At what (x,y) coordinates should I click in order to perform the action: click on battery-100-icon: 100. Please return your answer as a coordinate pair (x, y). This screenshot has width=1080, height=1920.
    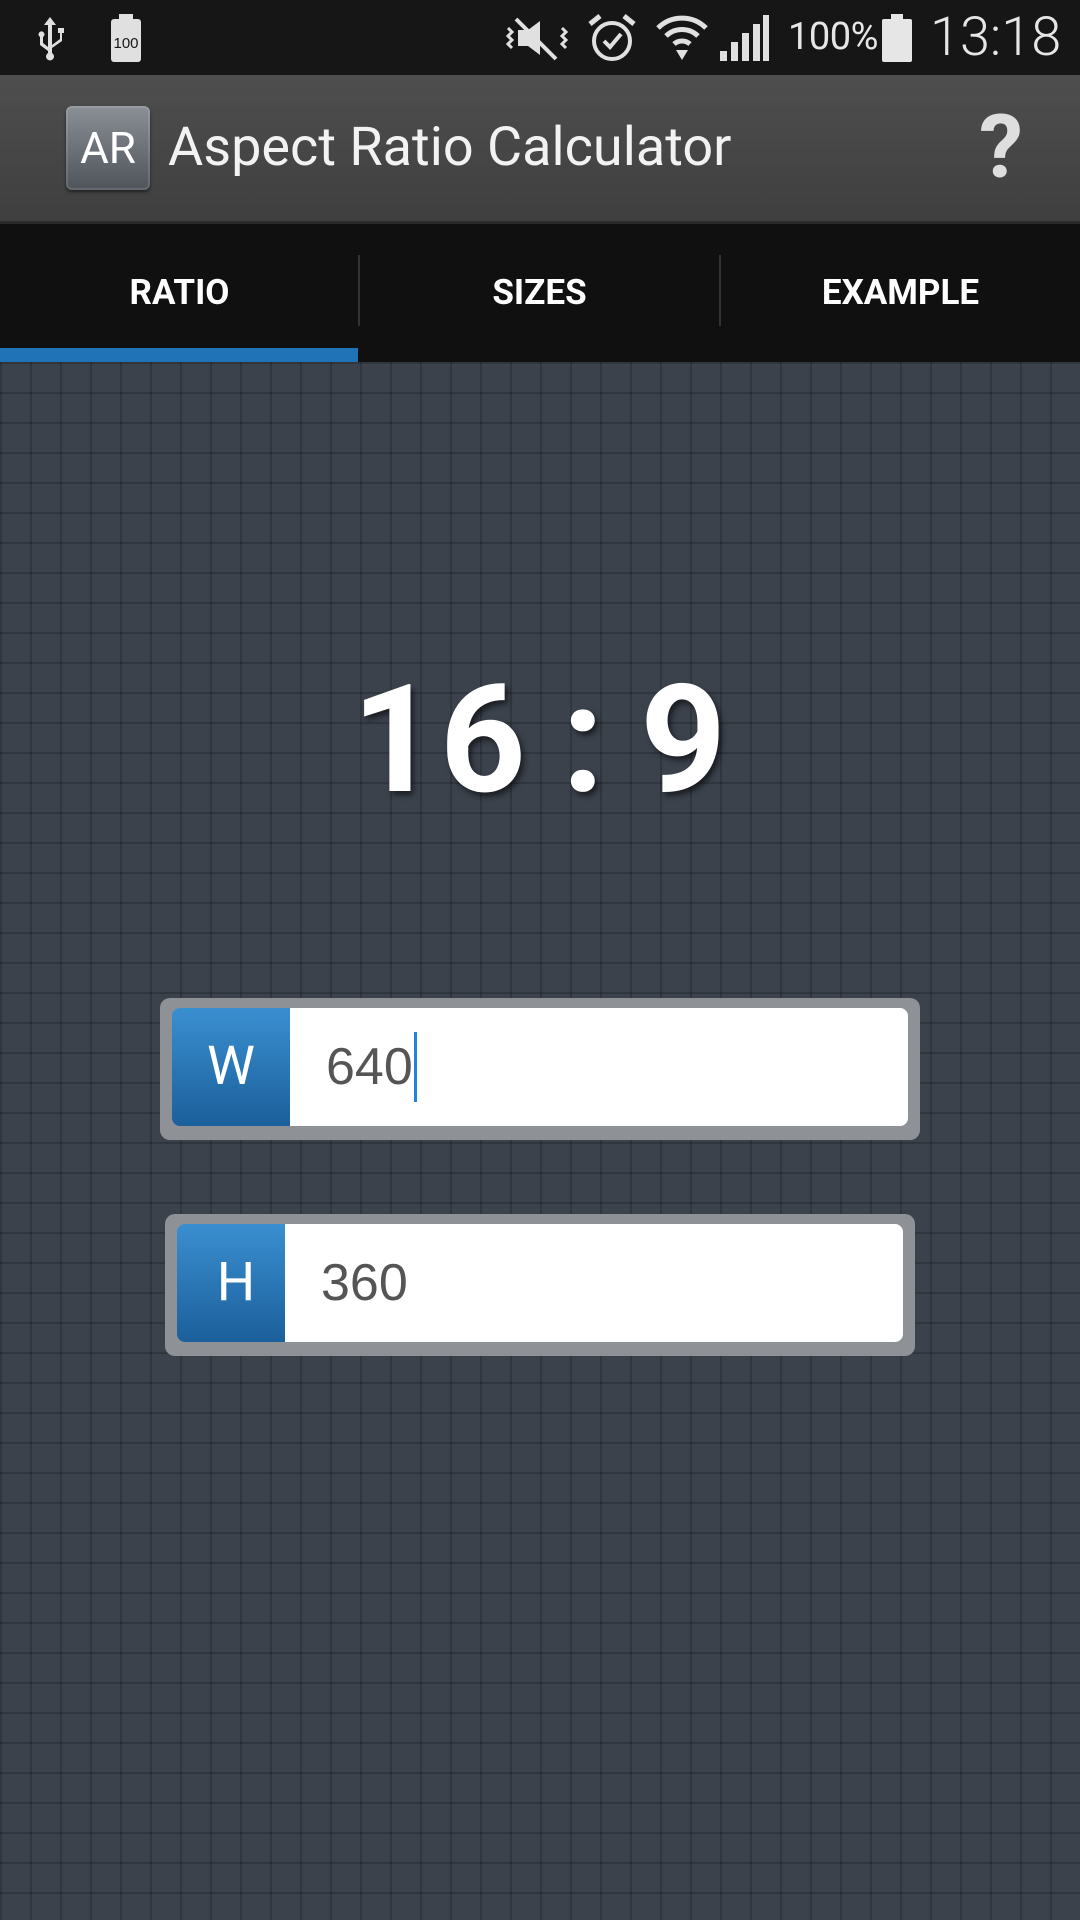
    Looking at the image, I should click on (126, 37).